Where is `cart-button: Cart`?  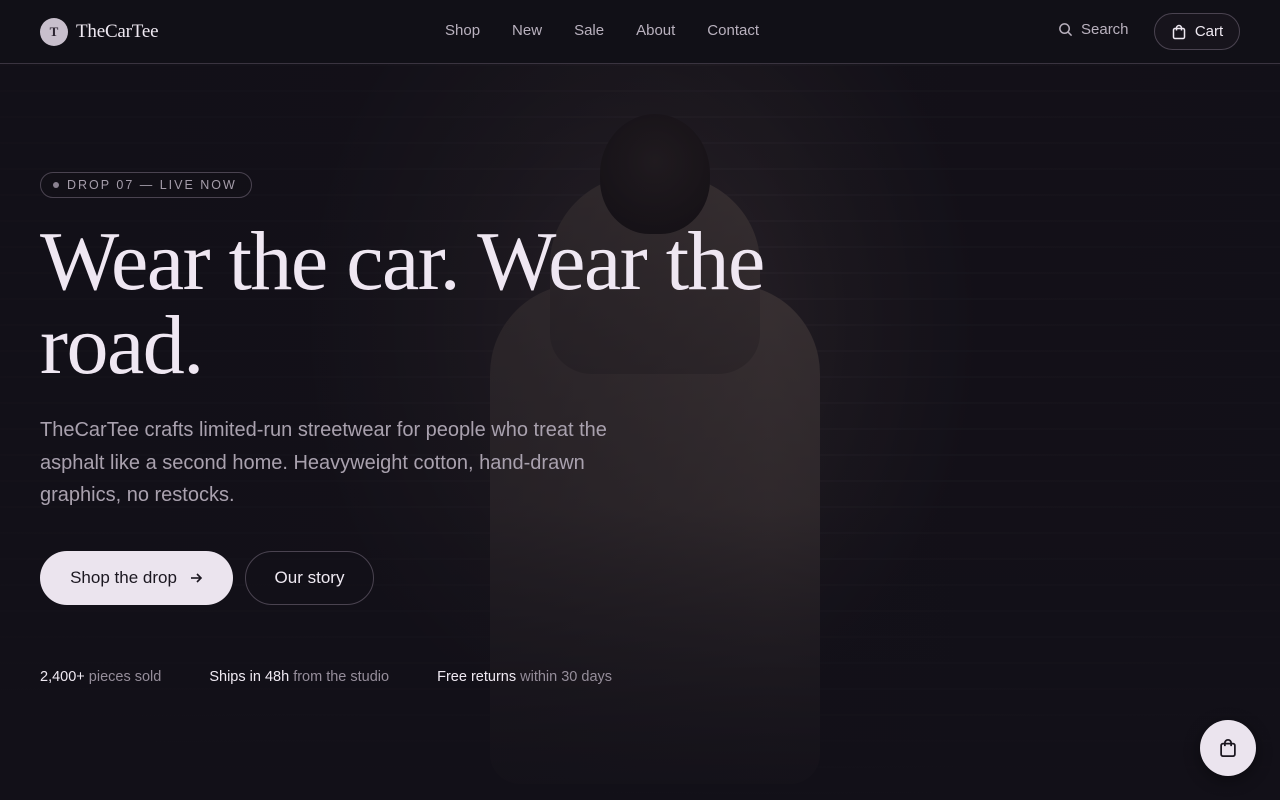 cart-button: Cart is located at coordinates (1197, 31).